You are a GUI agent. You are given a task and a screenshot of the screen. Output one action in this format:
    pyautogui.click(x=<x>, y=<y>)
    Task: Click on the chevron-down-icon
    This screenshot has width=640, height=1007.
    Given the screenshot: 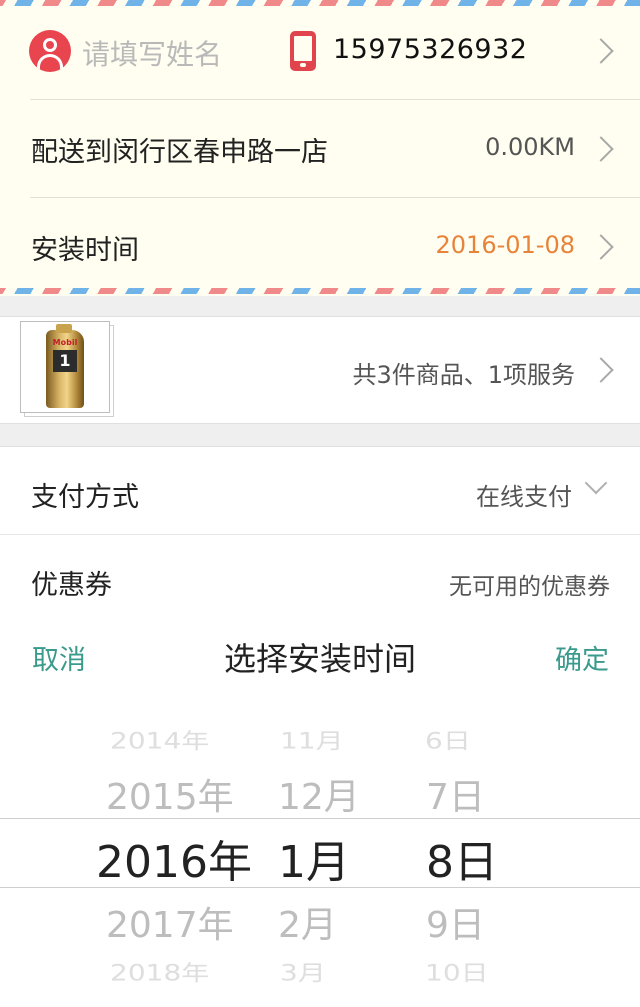 What is the action you would take?
    pyautogui.click(x=596, y=483)
    